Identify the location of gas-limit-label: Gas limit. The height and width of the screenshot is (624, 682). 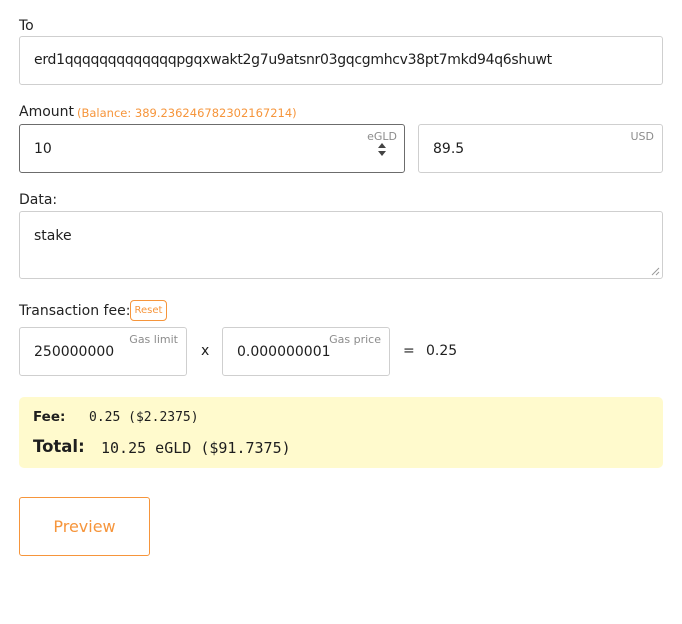
(153, 339).